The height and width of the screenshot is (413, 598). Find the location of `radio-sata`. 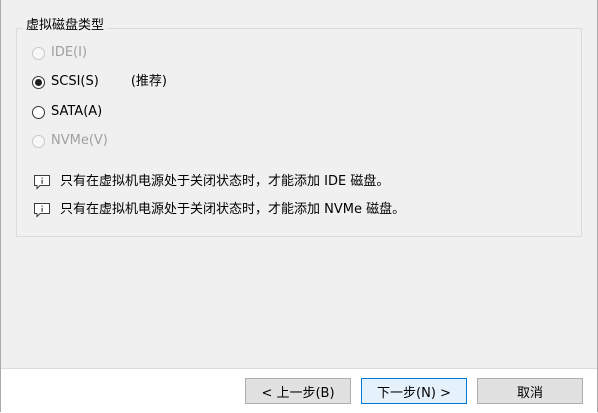

radio-sata is located at coordinates (38, 112).